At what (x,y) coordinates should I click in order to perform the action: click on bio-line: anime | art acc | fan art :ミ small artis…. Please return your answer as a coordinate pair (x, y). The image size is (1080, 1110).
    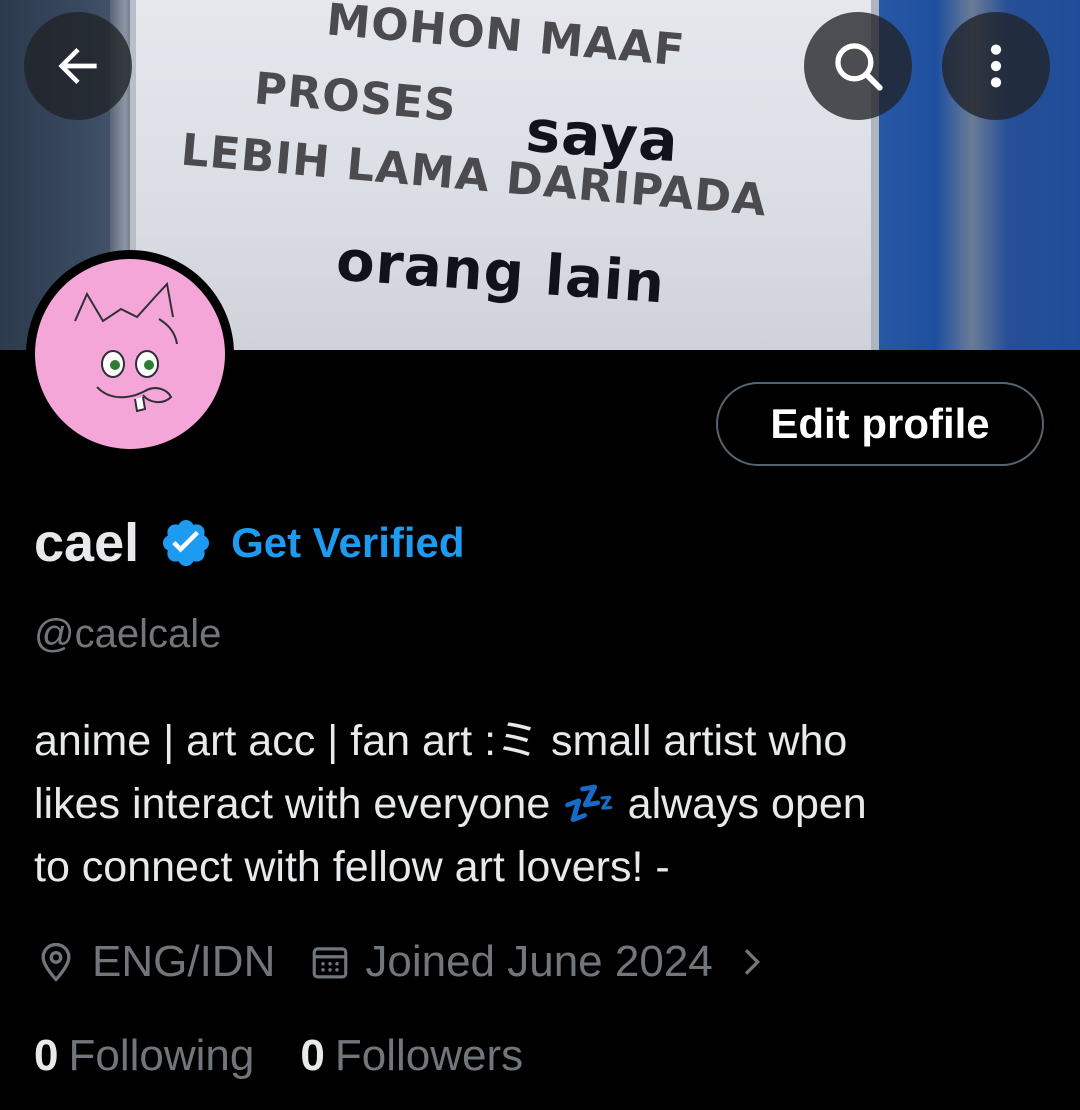
    Looking at the image, I should click on (441, 741).